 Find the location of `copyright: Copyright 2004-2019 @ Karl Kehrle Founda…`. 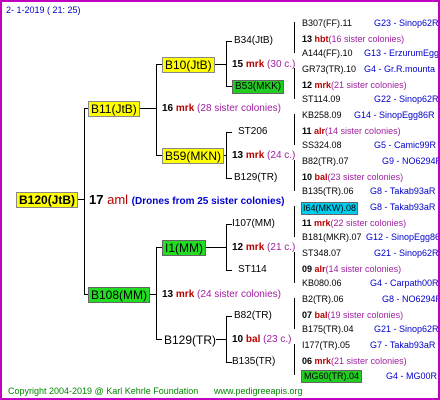

copyright: Copyright 2004-2019 @ Karl Kehrle Founda… is located at coordinates (103, 391).